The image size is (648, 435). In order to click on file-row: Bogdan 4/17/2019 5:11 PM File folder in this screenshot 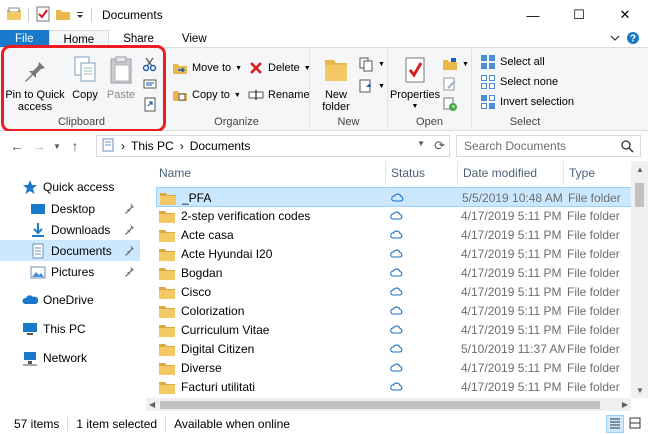, I will do `click(395, 273)`.